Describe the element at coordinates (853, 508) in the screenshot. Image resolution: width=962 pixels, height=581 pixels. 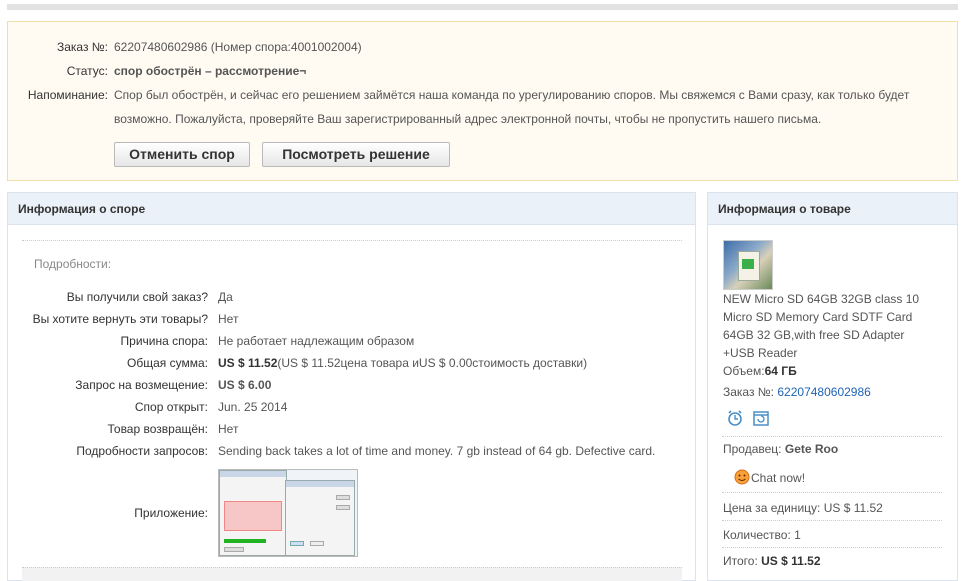
I see `unit-price-value: US $ 11.52` at that location.